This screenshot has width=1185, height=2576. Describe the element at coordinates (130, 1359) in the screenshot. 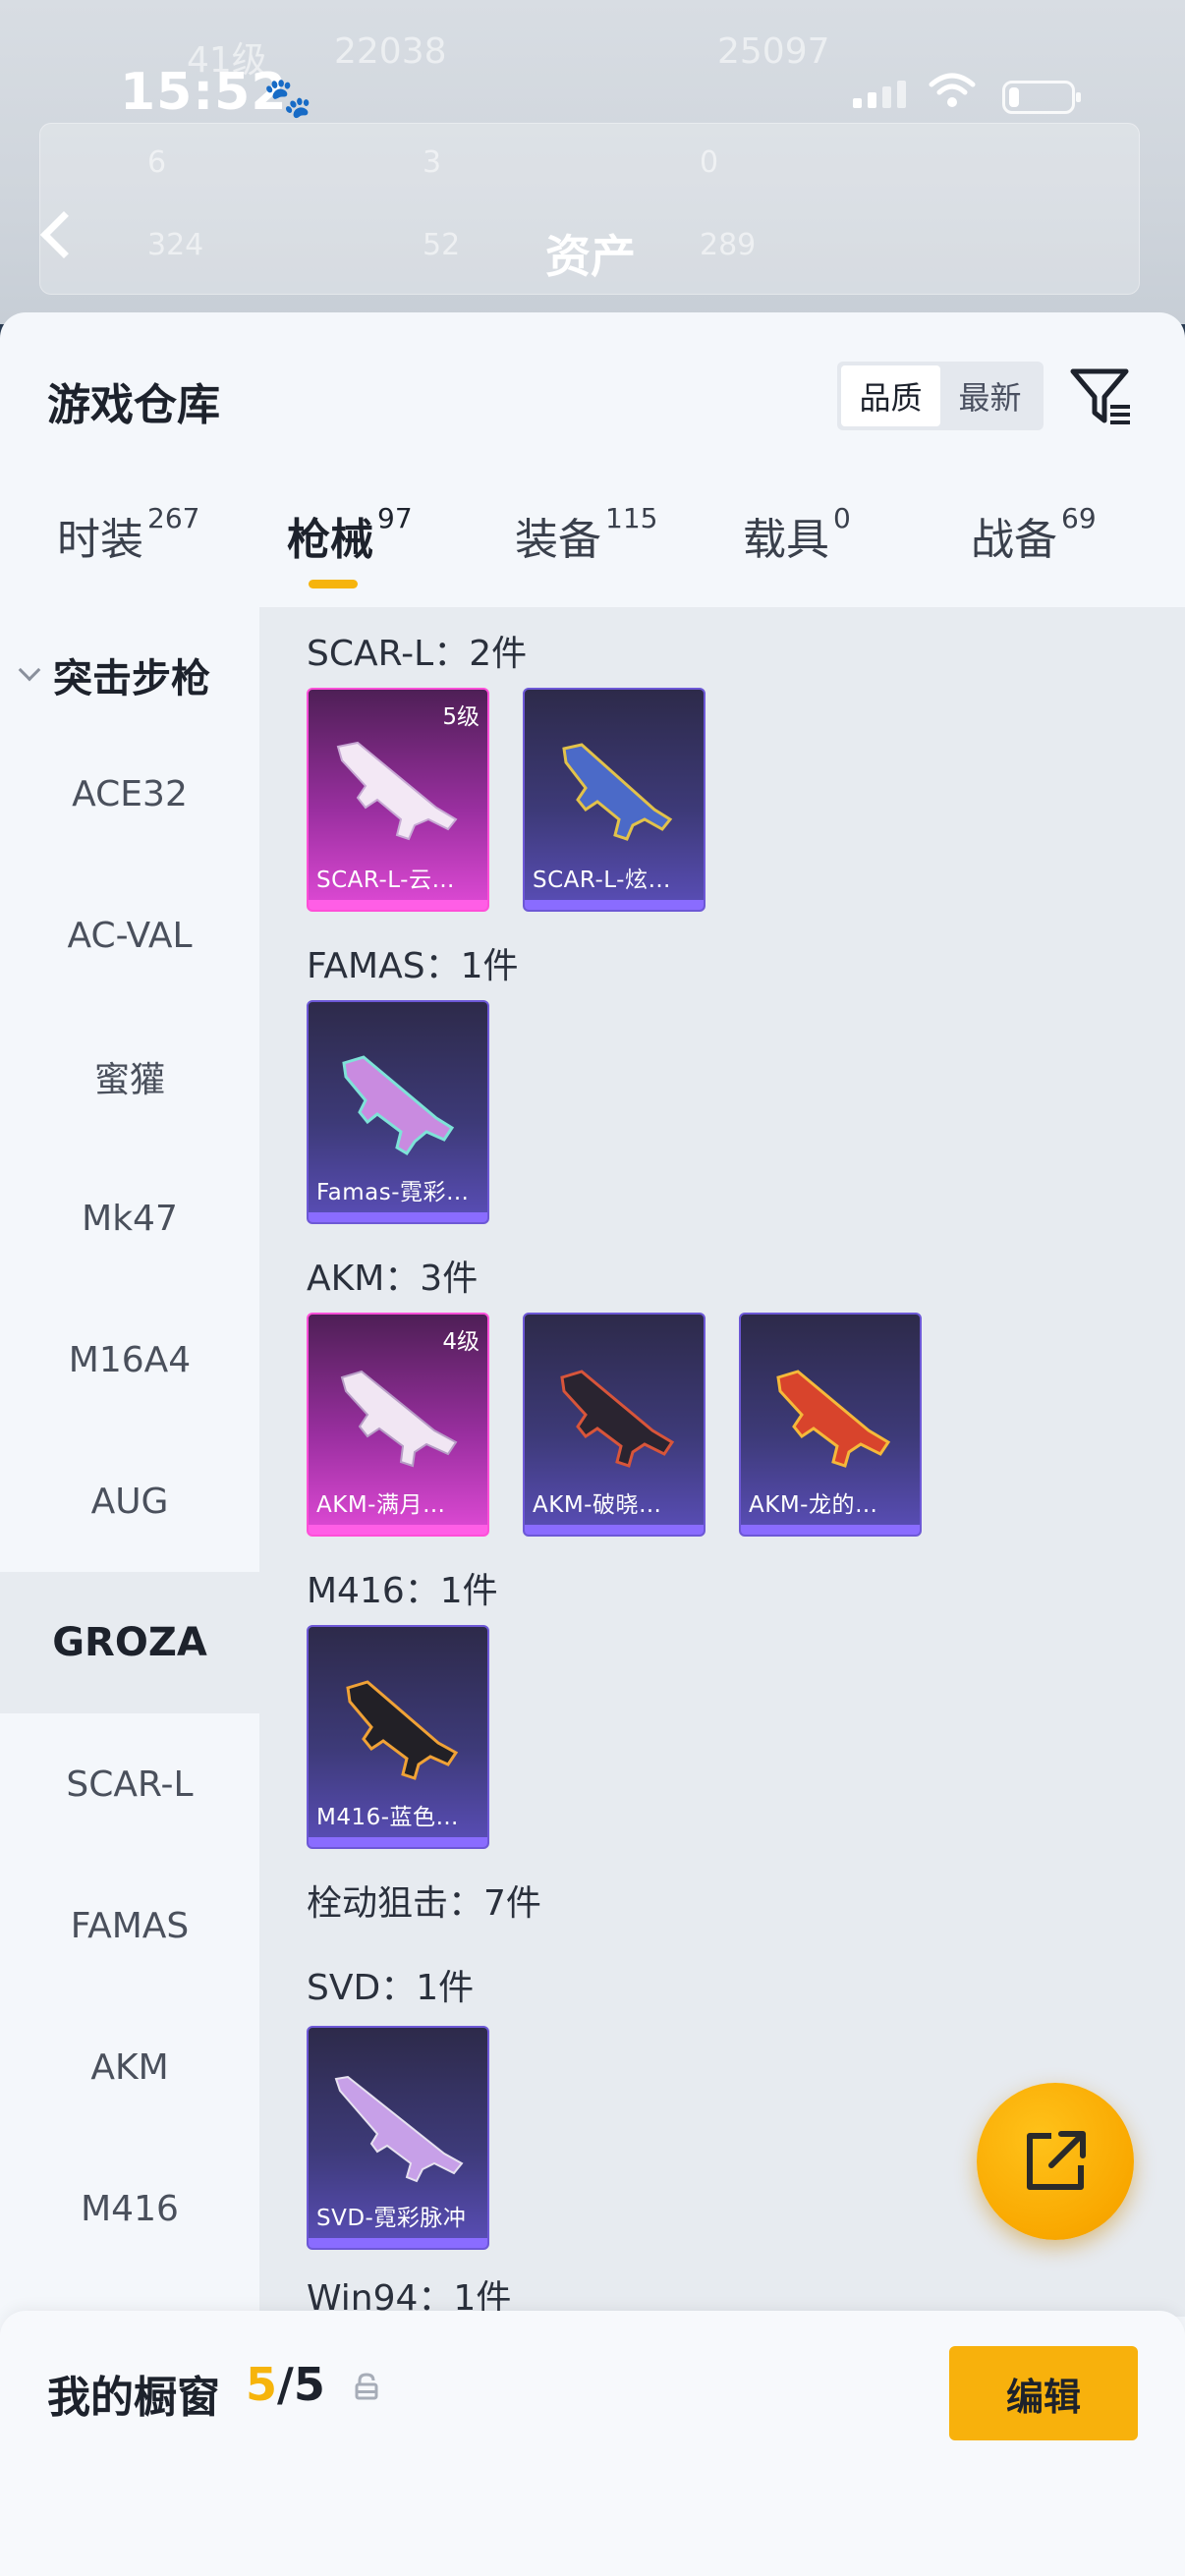

I see `sidebar-item-m16a4: M16A4` at that location.